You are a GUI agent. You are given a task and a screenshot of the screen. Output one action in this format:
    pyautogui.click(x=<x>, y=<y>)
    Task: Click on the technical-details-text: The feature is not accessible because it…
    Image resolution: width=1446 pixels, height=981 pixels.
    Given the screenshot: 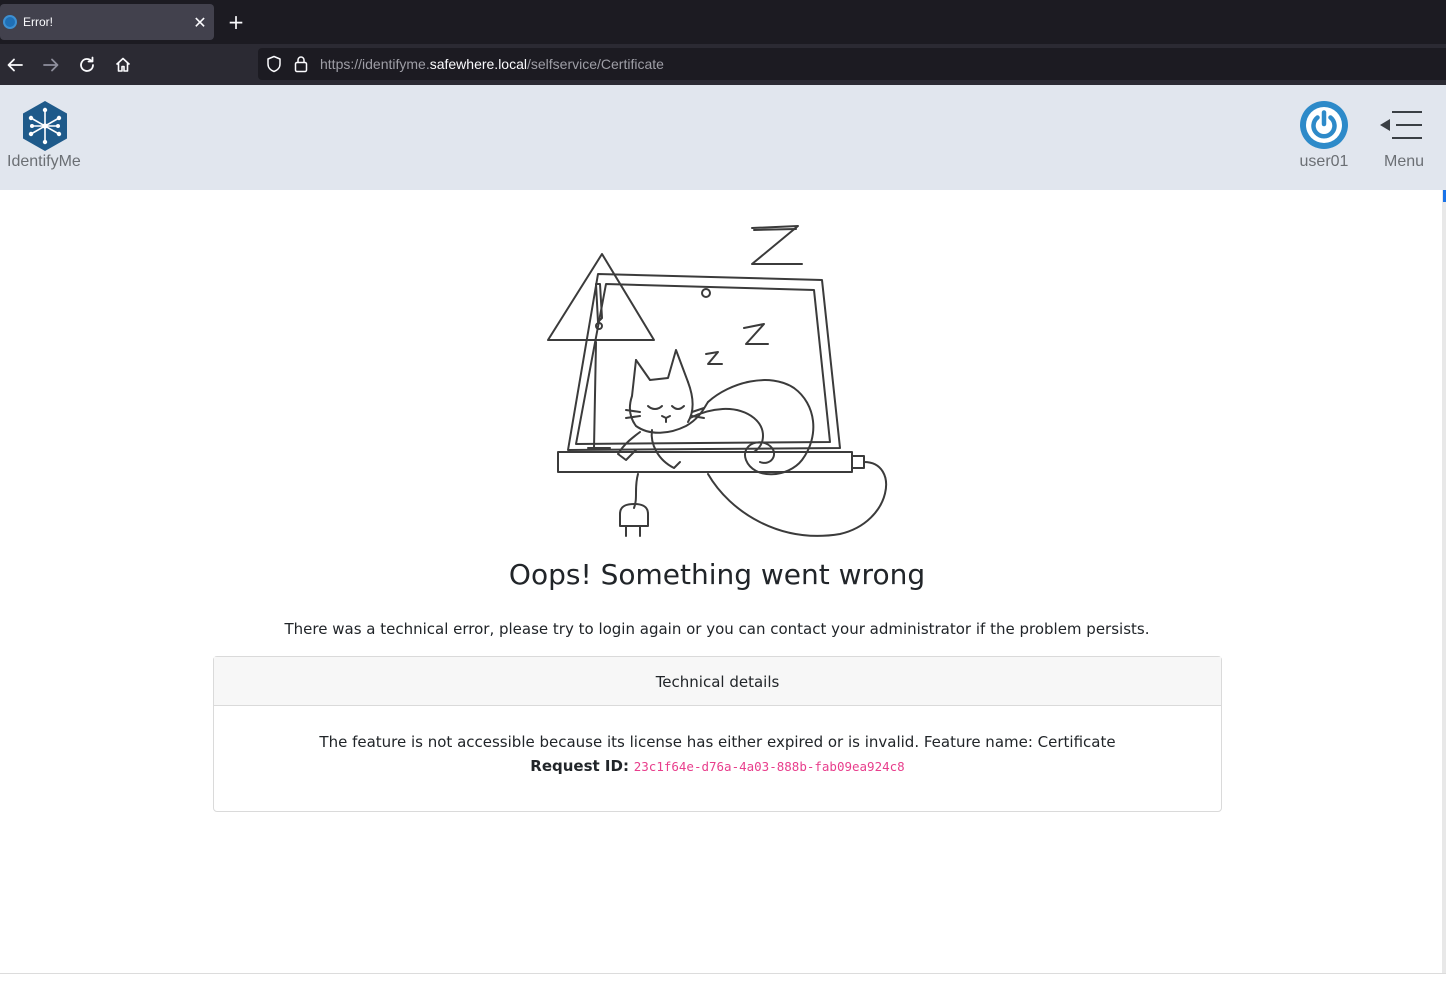 What is the action you would take?
    pyautogui.click(x=717, y=742)
    